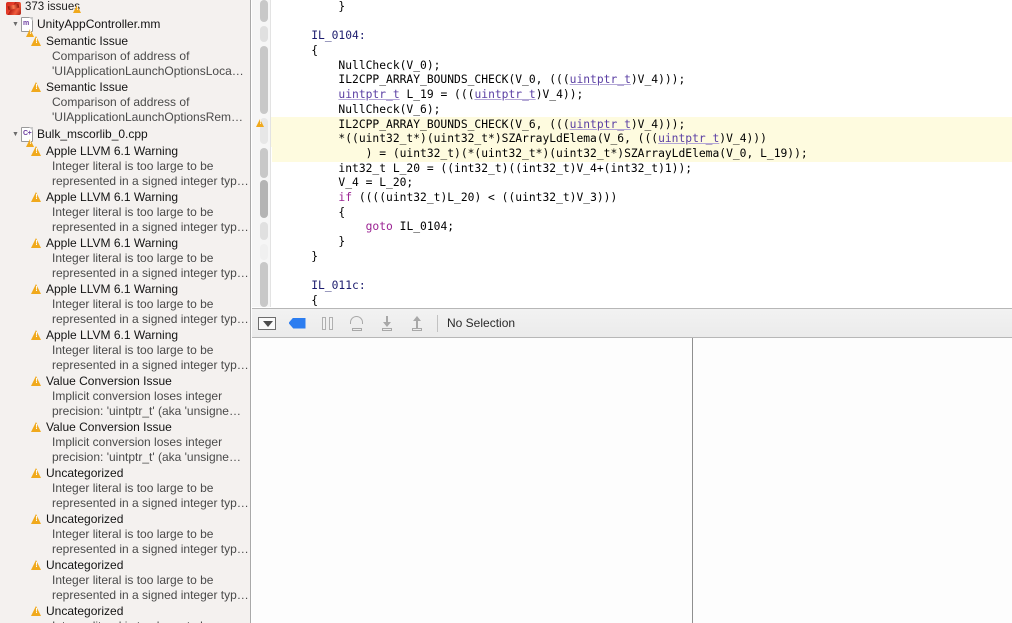 The width and height of the screenshot is (1012, 623). Describe the element at coordinates (125, 7) in the screenshot. I see `issue-navigator-header: 373 issues` at that location.